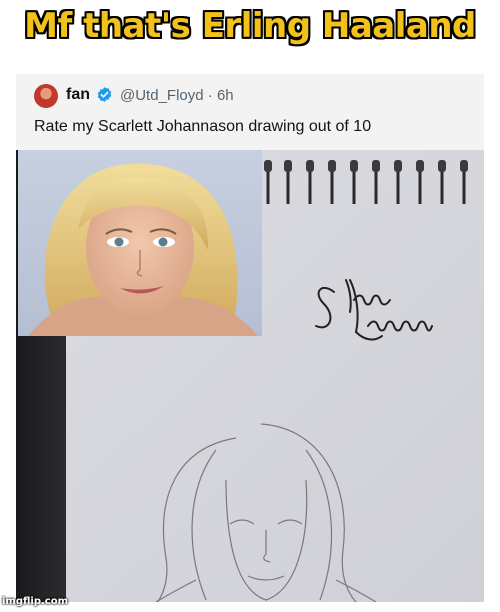 This screenshot has width=500, height=612. What do you see at coordinates (78, 95) in the screenshot?
I see `display-name: fan` at bounding box center [78, 95].